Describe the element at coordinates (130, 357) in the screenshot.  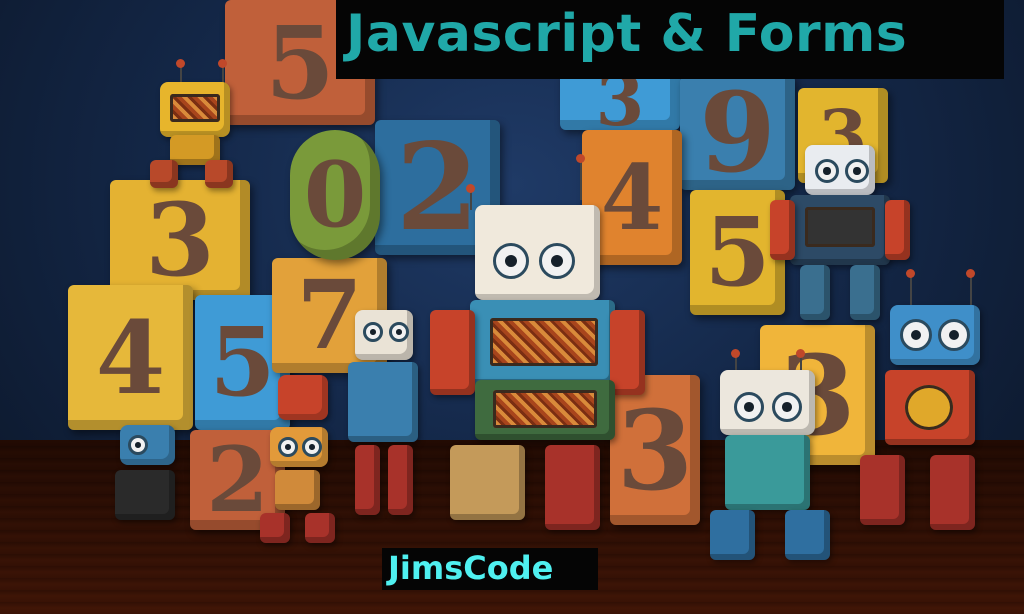
I see `number-block: 4` at that location.